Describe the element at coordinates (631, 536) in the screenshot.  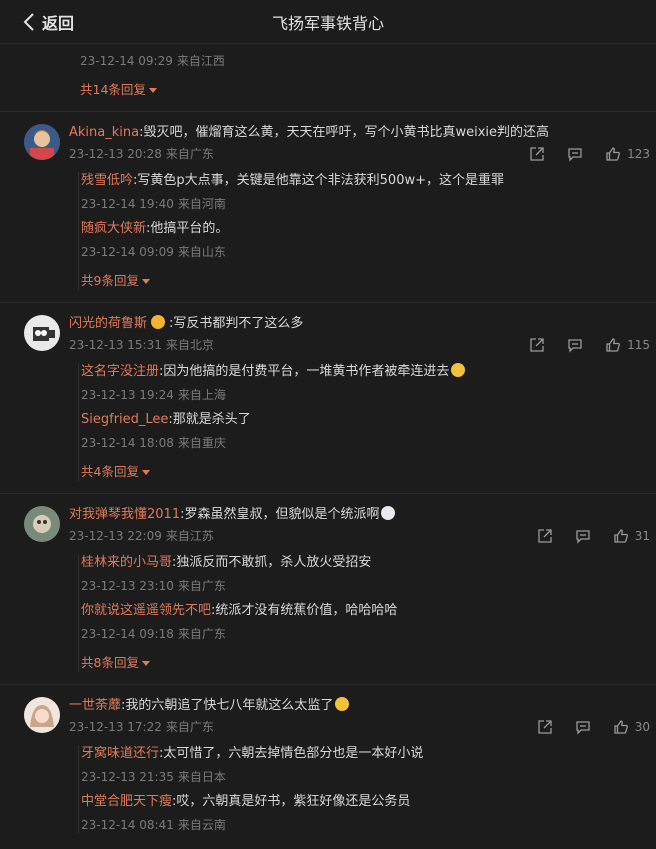
I see `like-button: 31` at that location.